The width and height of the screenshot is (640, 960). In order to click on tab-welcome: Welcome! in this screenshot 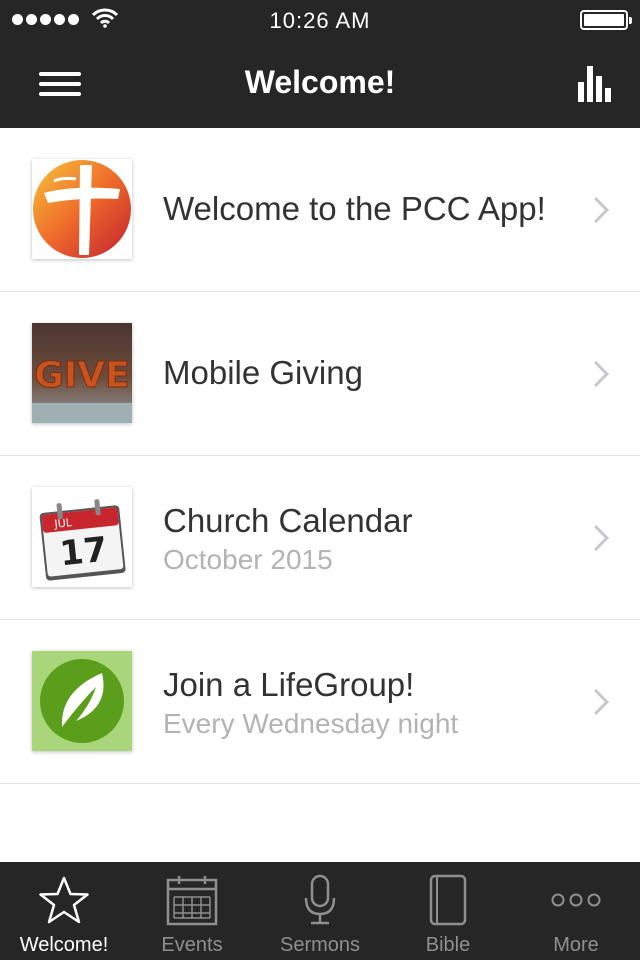, I will do `click(64, 911)`.